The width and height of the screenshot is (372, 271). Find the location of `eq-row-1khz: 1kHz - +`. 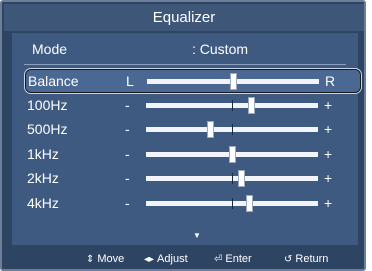

eq-row-1khz: 1kHz - + is located at coordinates (193, 155).